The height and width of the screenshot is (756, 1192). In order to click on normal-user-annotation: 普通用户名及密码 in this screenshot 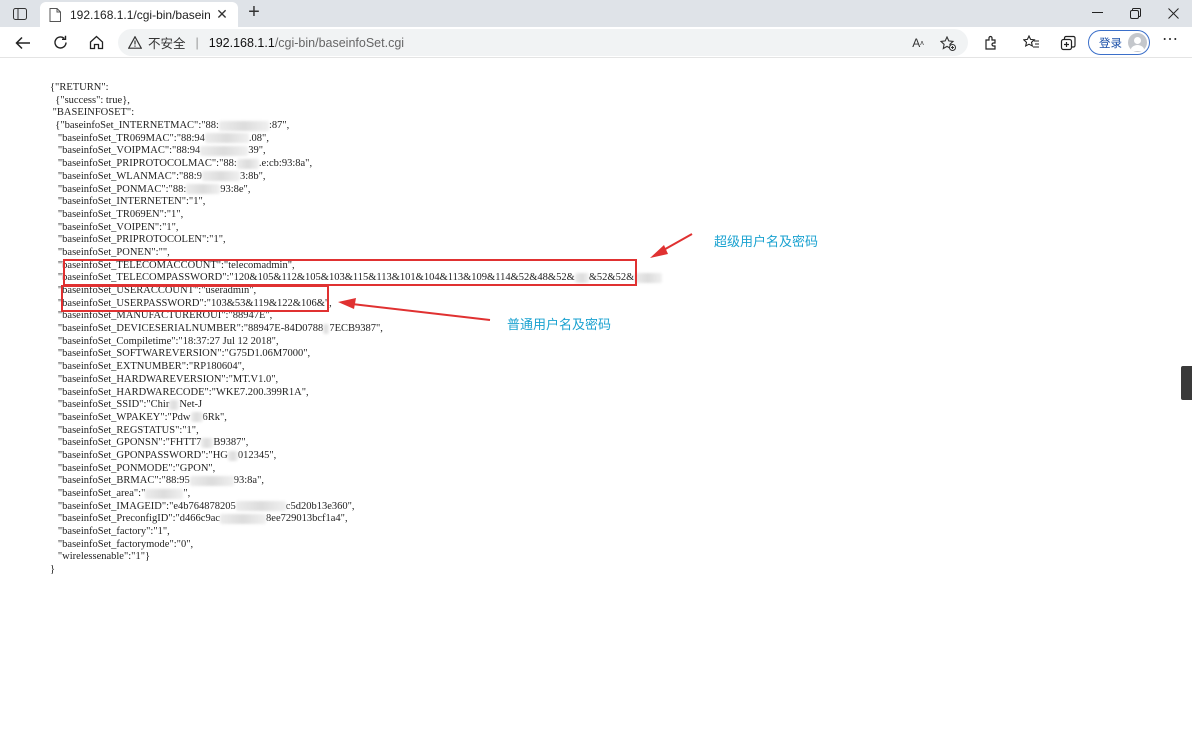, I will do `click(559, 325)`.